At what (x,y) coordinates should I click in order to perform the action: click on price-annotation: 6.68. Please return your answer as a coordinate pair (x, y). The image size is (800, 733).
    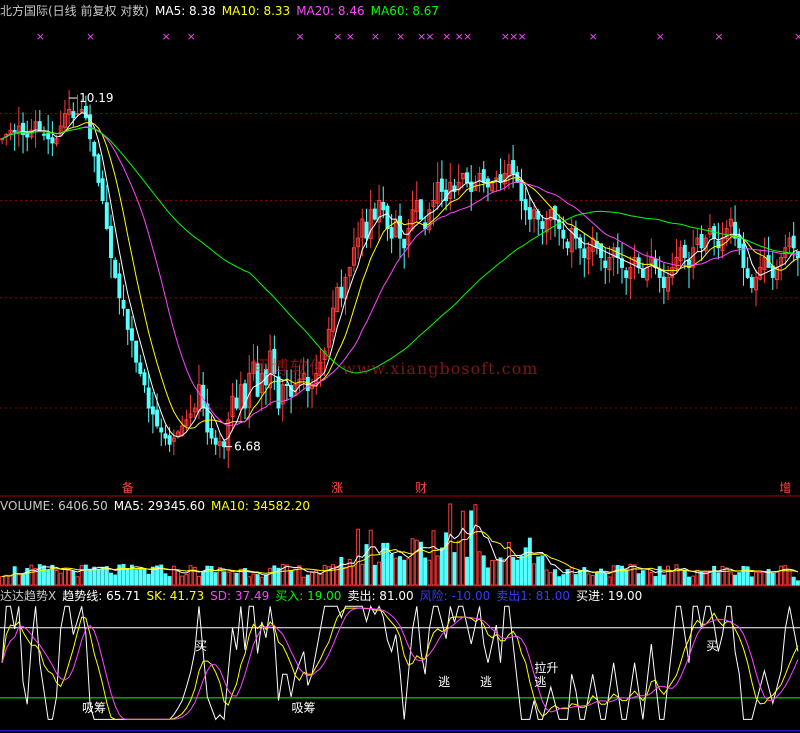
    Looking at the image, I should click on (247, 447).